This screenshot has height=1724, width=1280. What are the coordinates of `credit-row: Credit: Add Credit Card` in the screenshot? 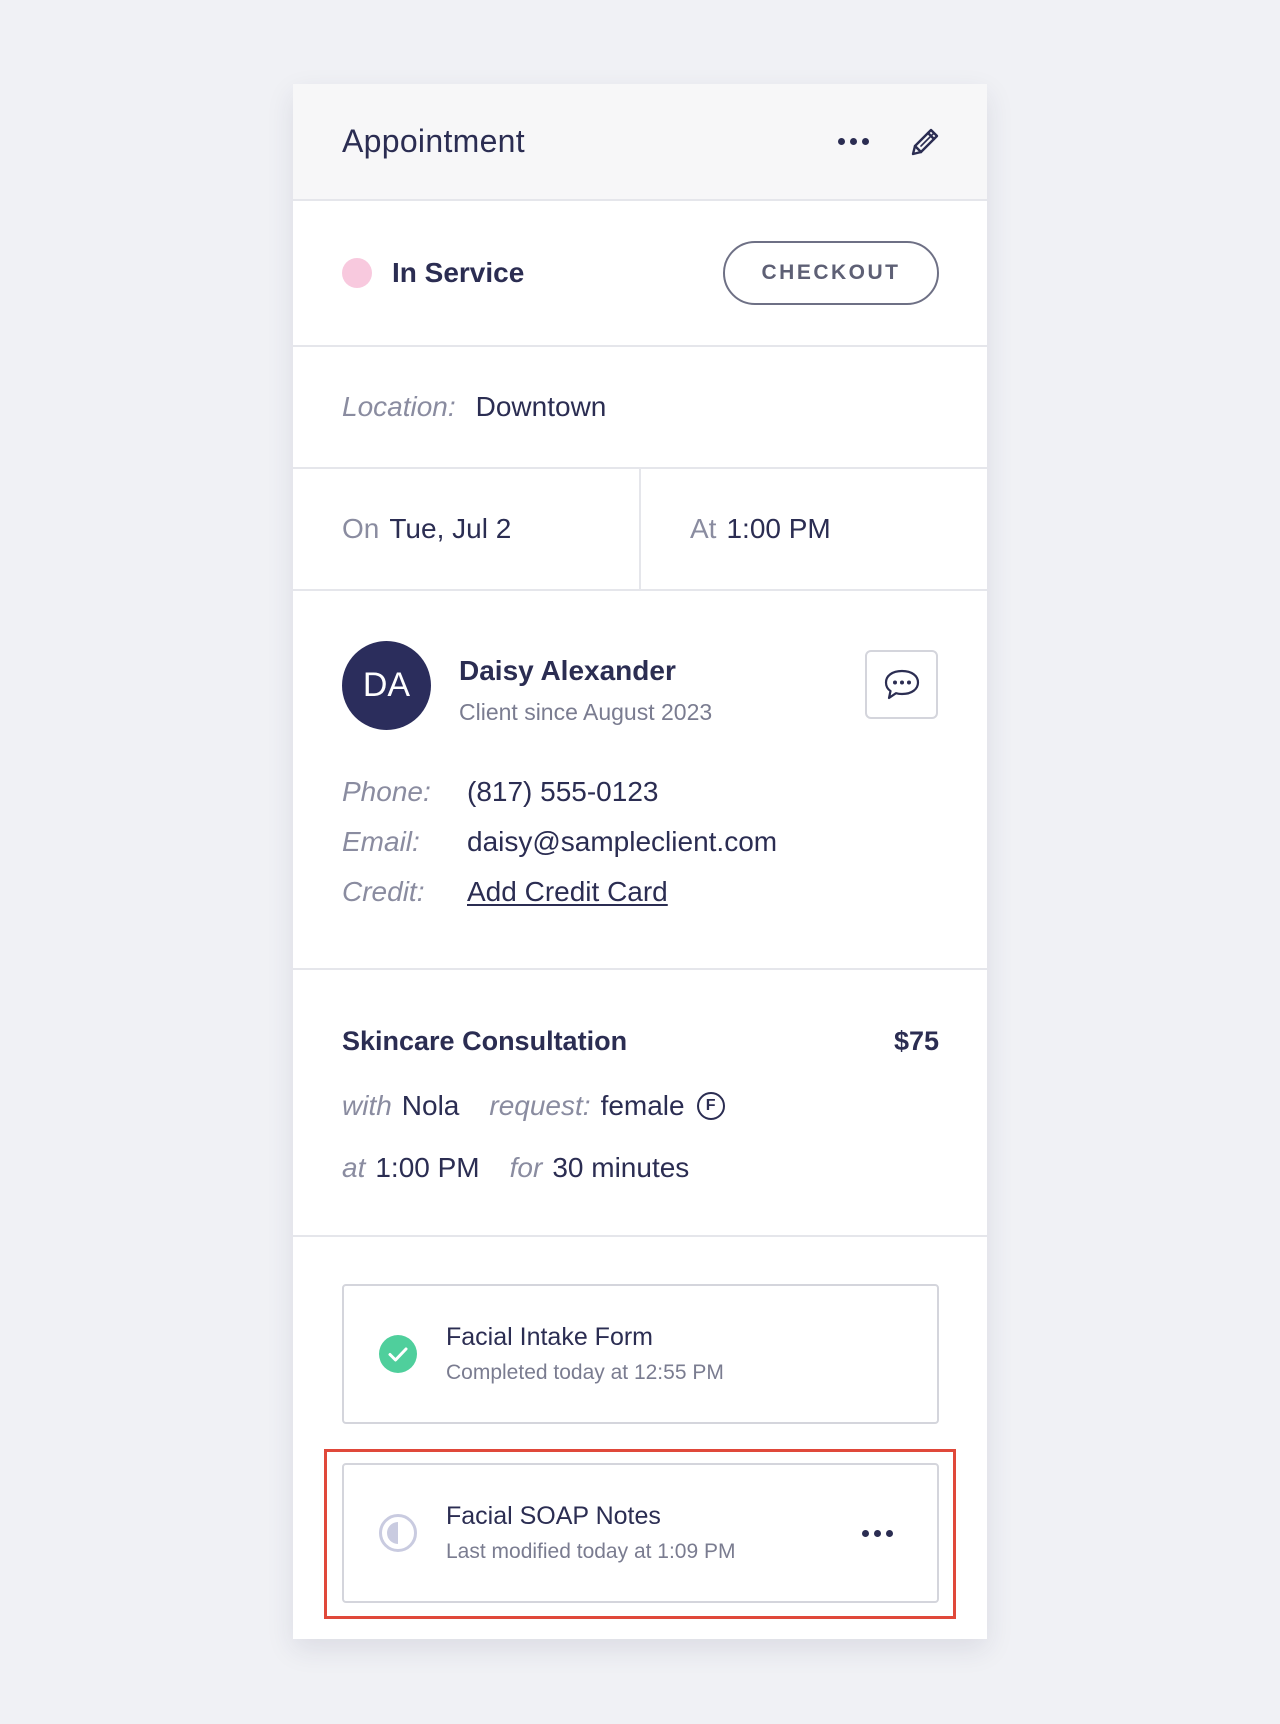 It's located at (505, 892).